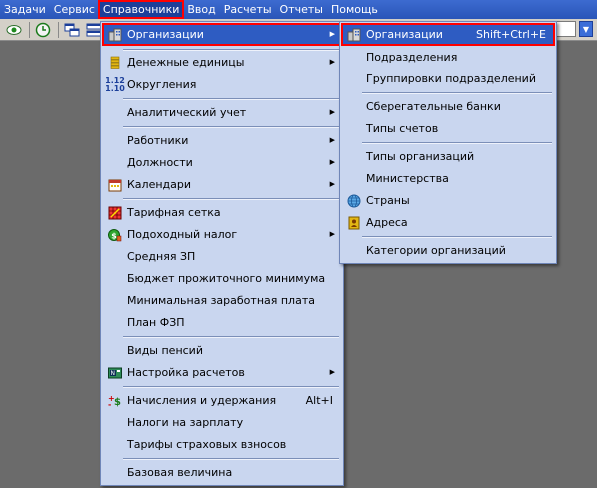 This screenshot has width=597, height=488. Describe the element at coordinates (222, 162) in the screenshot. I see `menu-item-positions: Должности ▶` at that location.